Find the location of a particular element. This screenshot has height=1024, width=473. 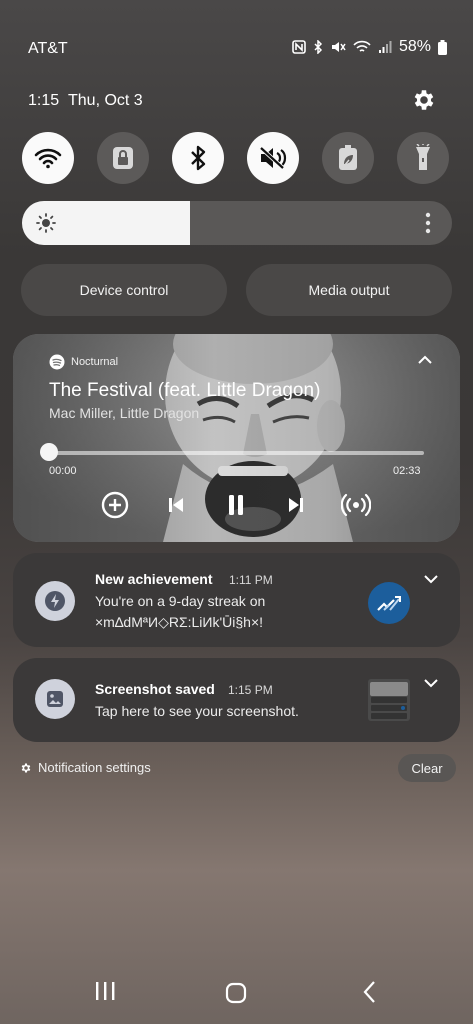

bluetooth-icon is located at coordinates (198, 158).